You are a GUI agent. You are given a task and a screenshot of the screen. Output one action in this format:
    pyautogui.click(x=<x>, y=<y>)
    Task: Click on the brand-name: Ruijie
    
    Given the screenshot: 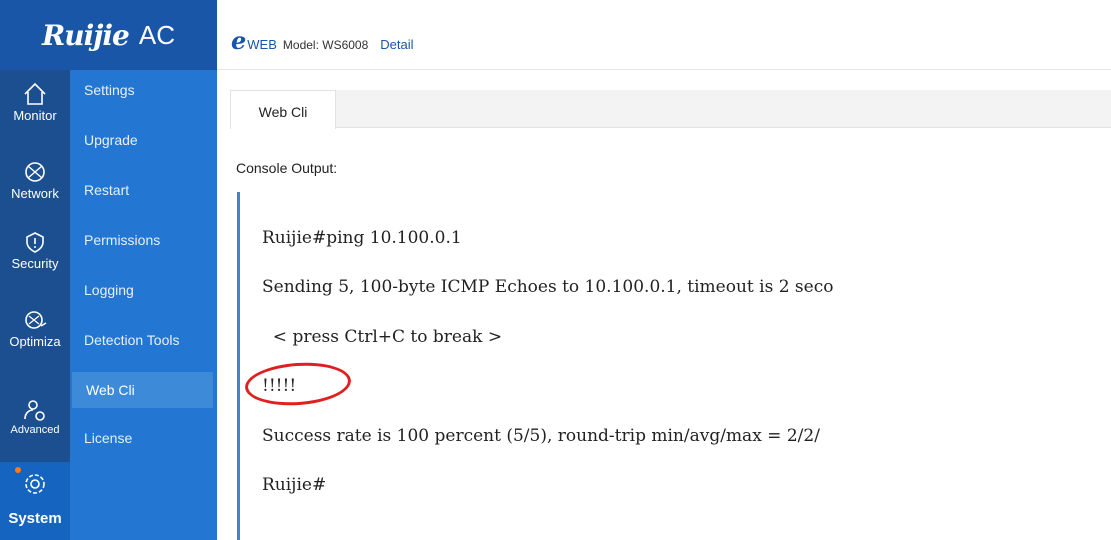 What is the action you would take?
    pyautogui.click(x=86, y=35)
    